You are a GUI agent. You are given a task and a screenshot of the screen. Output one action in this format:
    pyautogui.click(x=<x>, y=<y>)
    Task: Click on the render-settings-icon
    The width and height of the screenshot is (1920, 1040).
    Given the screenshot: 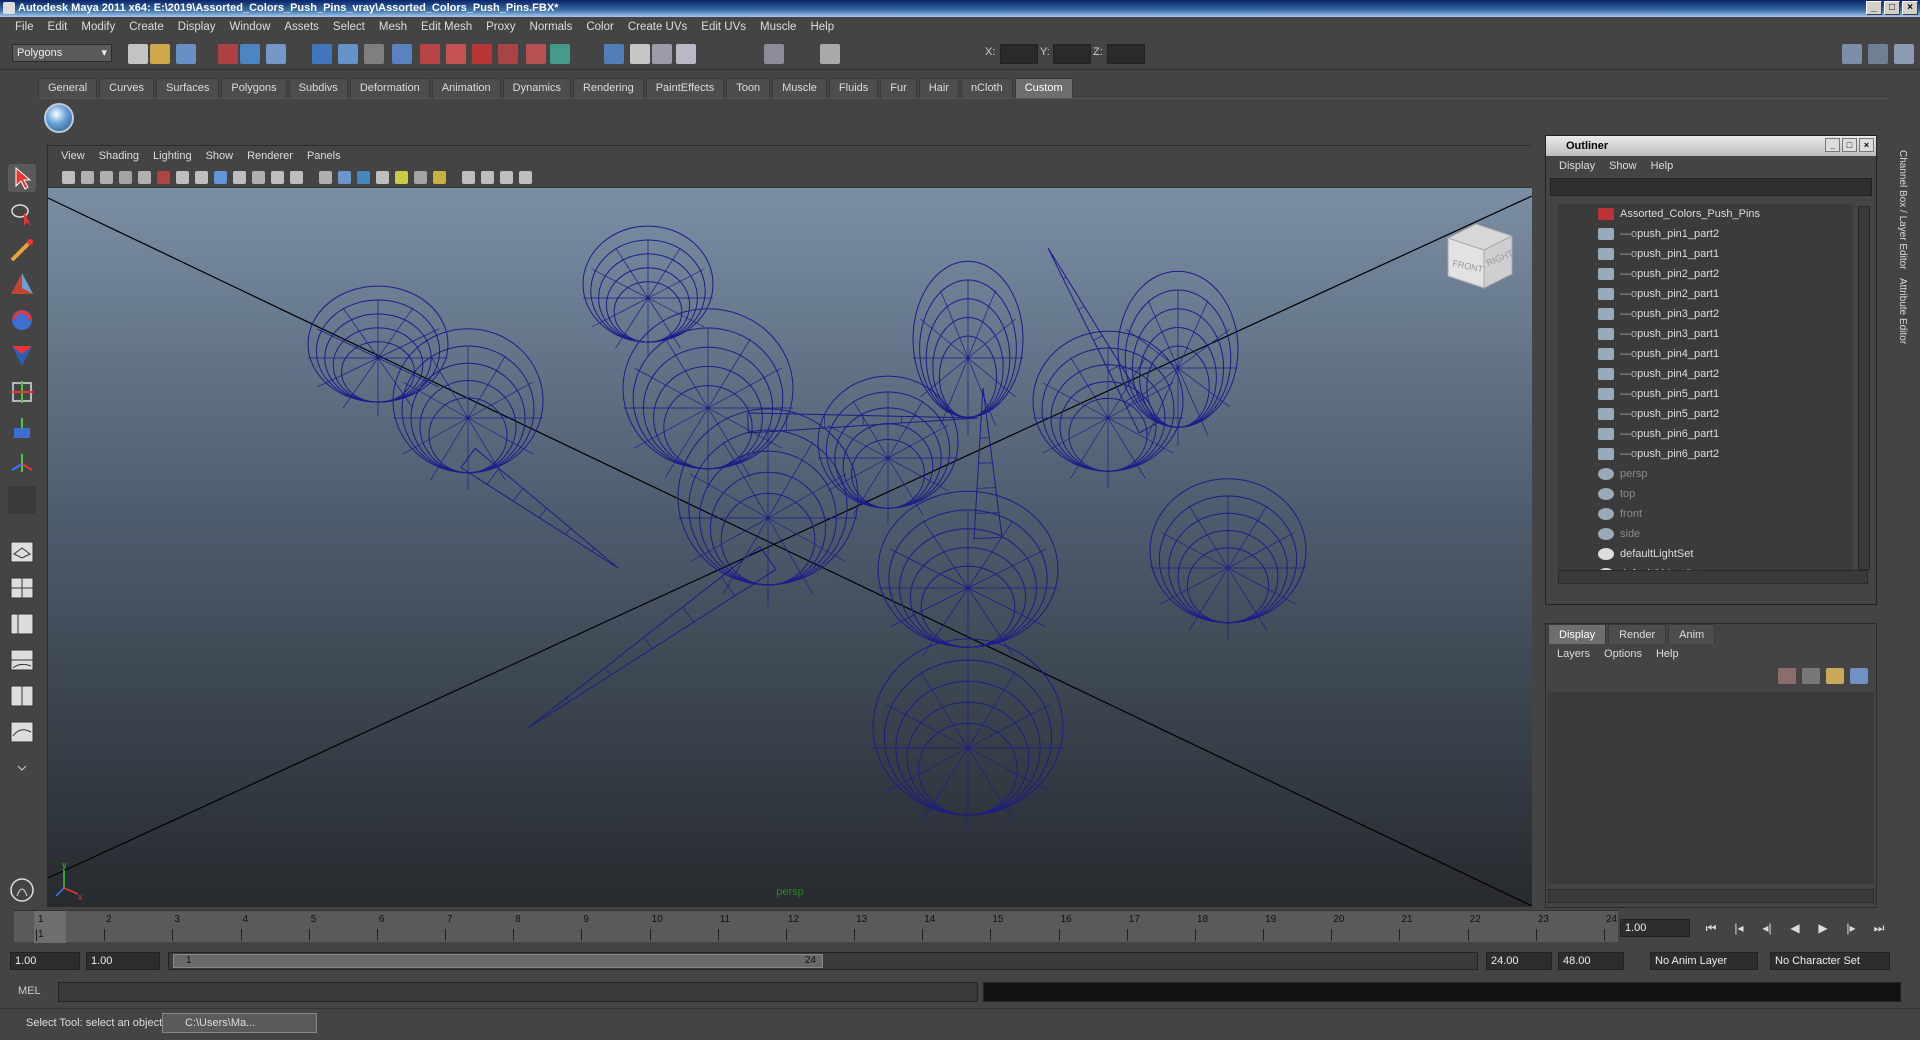 What is the action you would take?
    pyautogui.click(x=662, y=54)
    